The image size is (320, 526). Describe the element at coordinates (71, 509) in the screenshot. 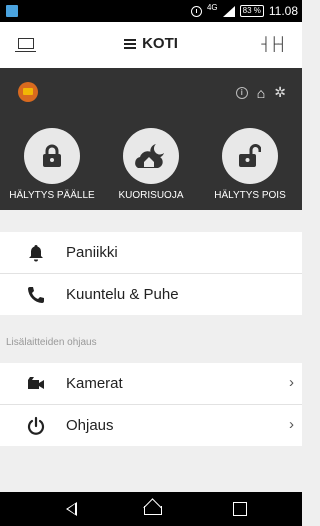

I see `back-icon` at that location.